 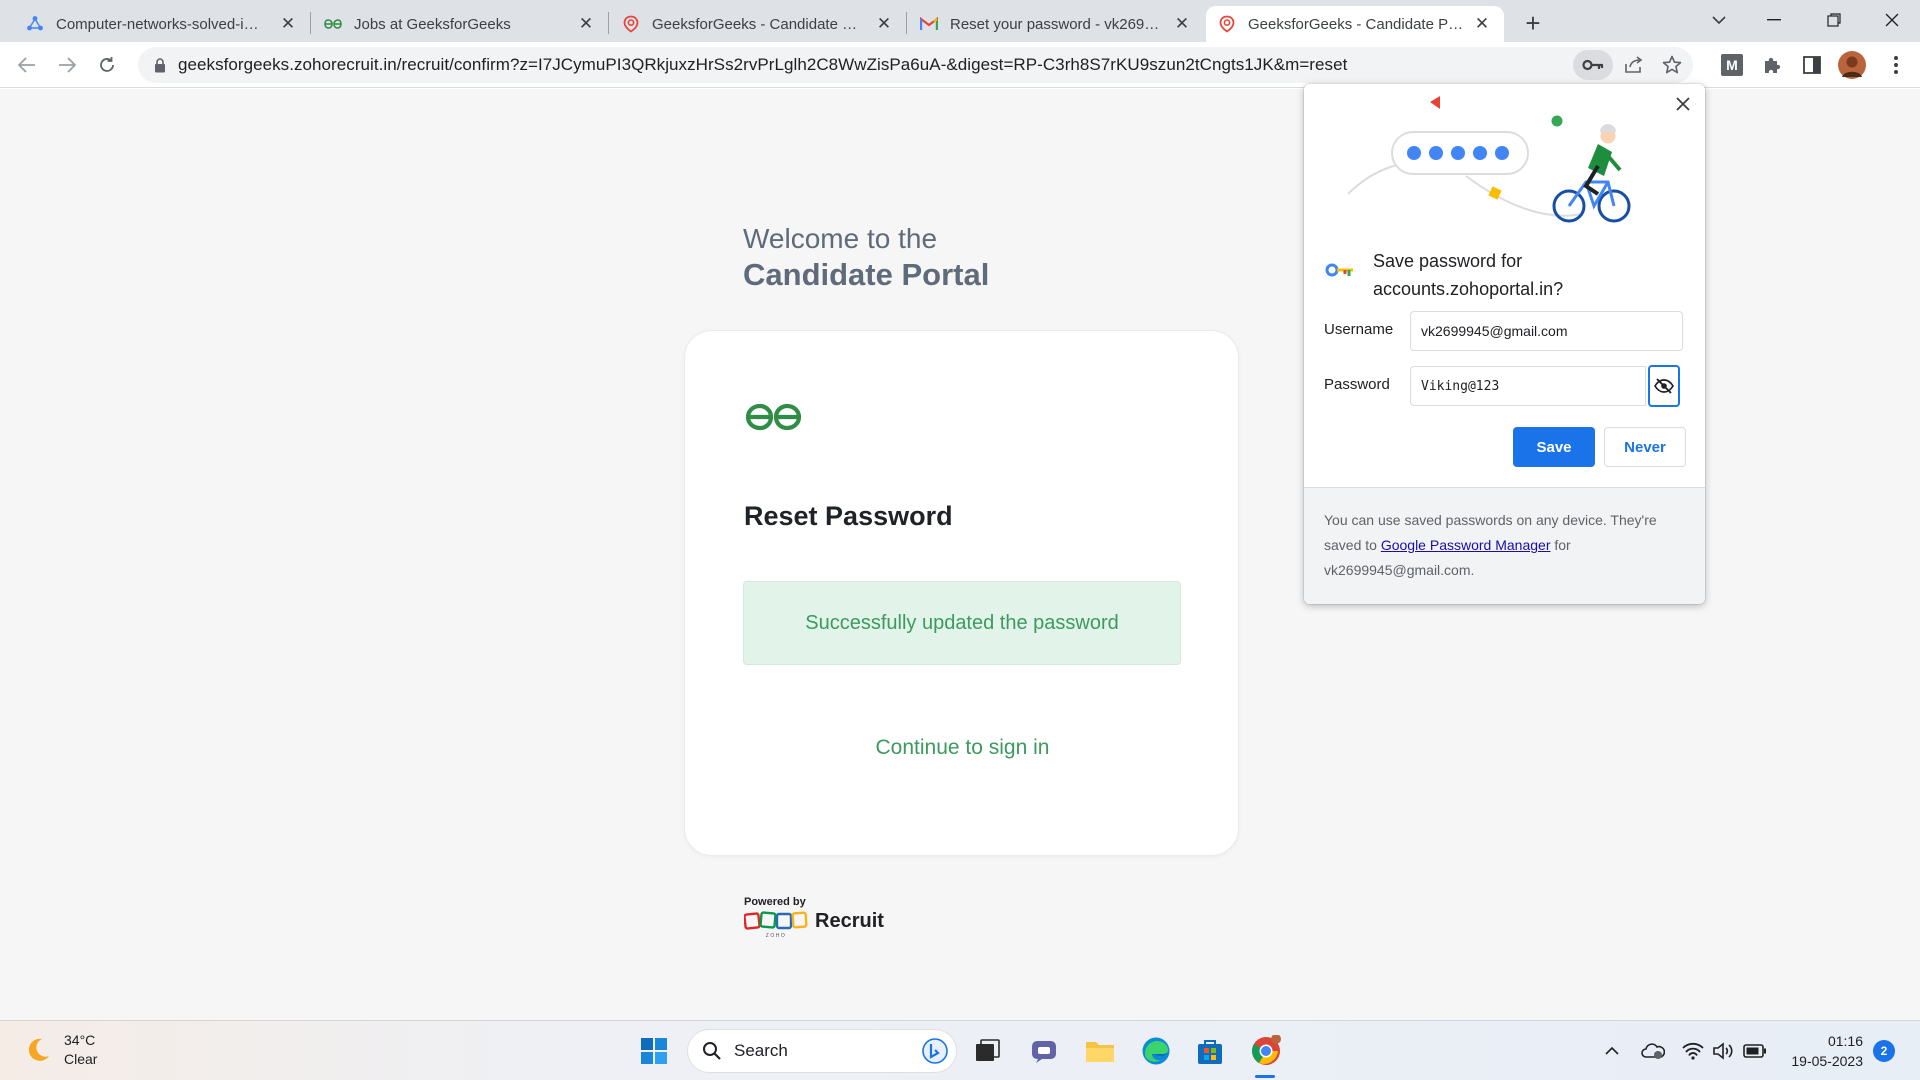 What do you see at coordinates (1612, 1051) in the screenshot?
I see `show-hidden-icons-chevron-icon` at bounding box center [1612, 1051].